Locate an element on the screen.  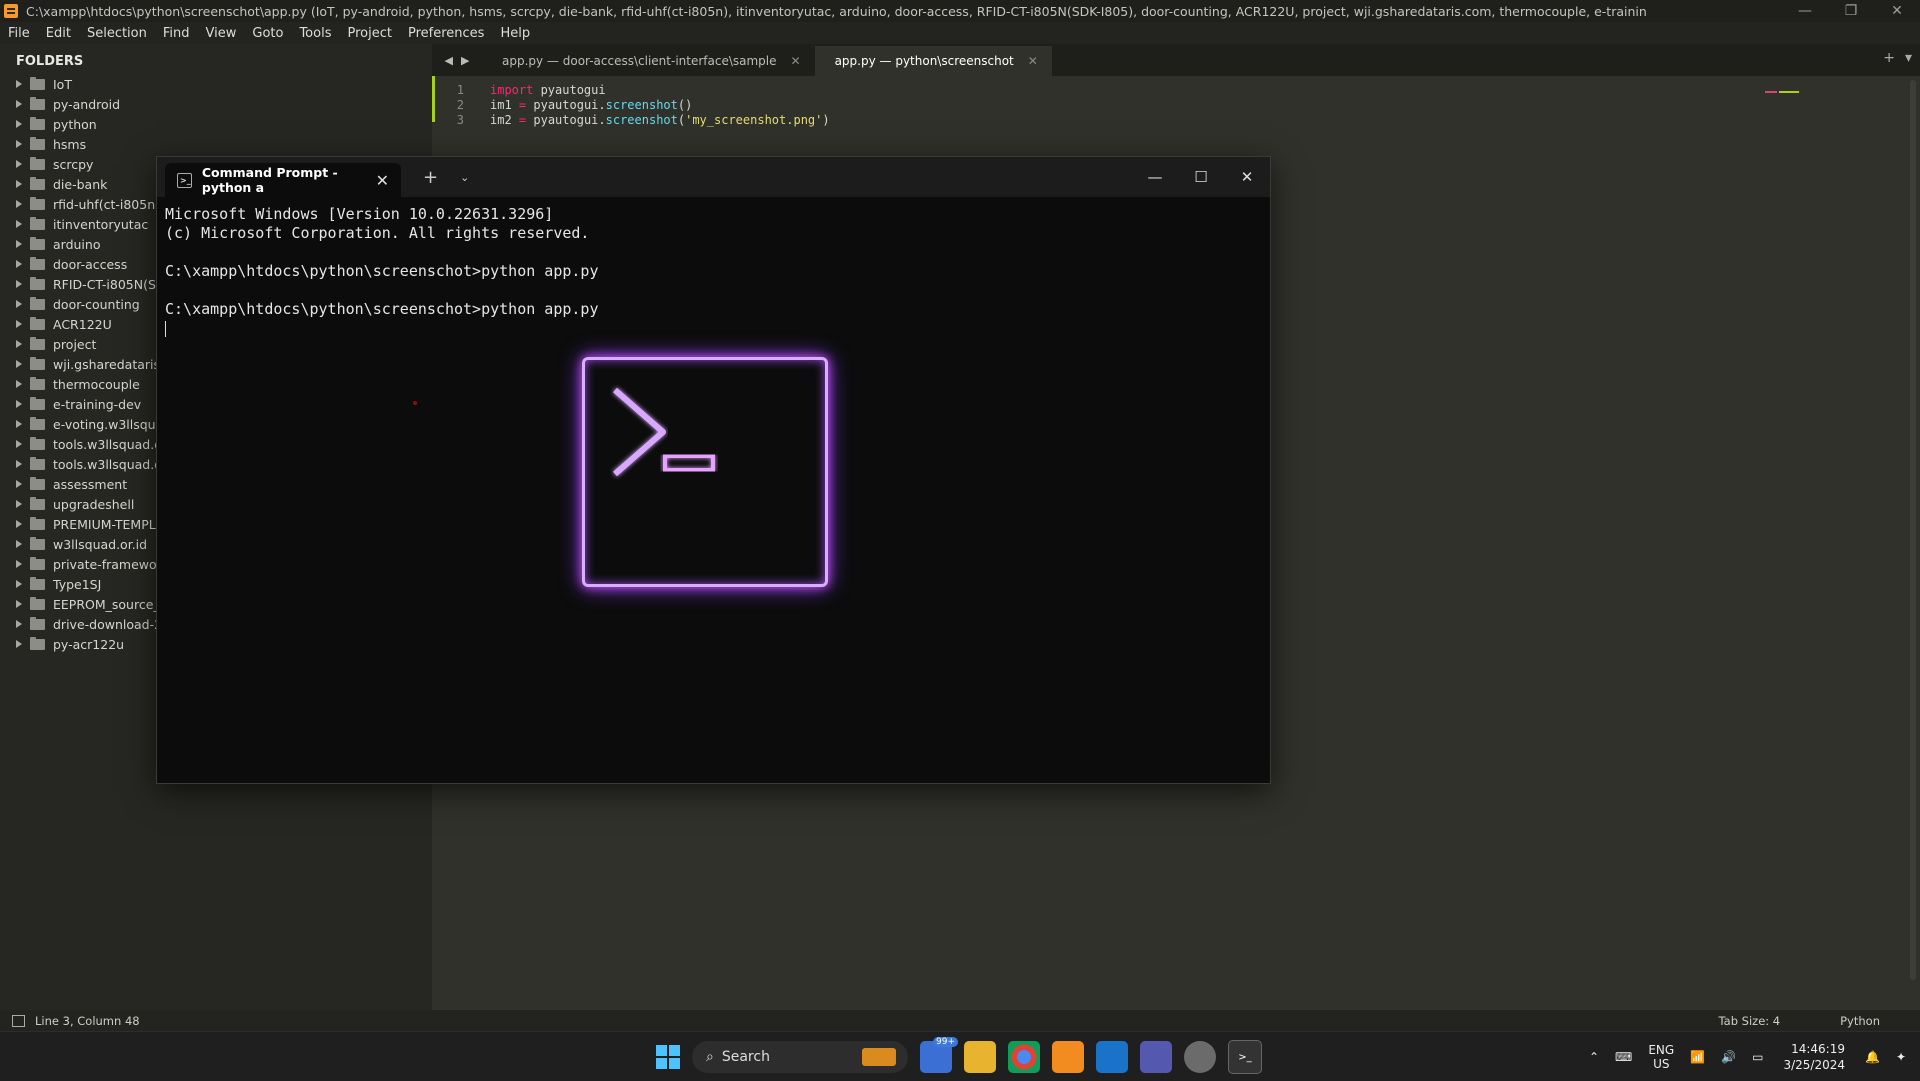
terminal-tab: >_ Command Prompt - python a ✕ is located at coordinates (283, 180).